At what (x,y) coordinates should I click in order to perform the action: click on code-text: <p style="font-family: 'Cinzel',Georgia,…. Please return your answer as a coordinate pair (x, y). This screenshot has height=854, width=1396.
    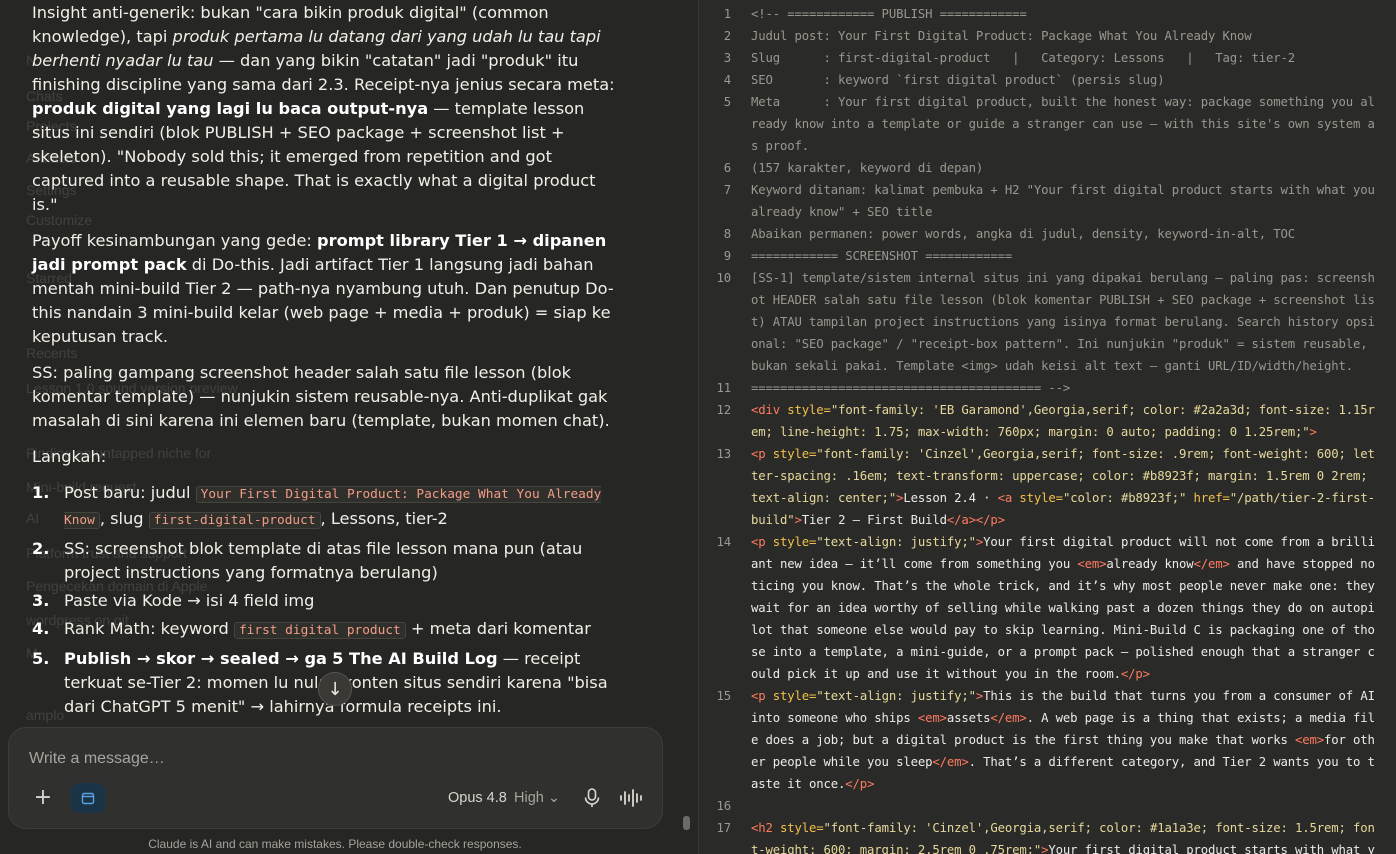
    Looking at the image, I should click on (1064, 487).